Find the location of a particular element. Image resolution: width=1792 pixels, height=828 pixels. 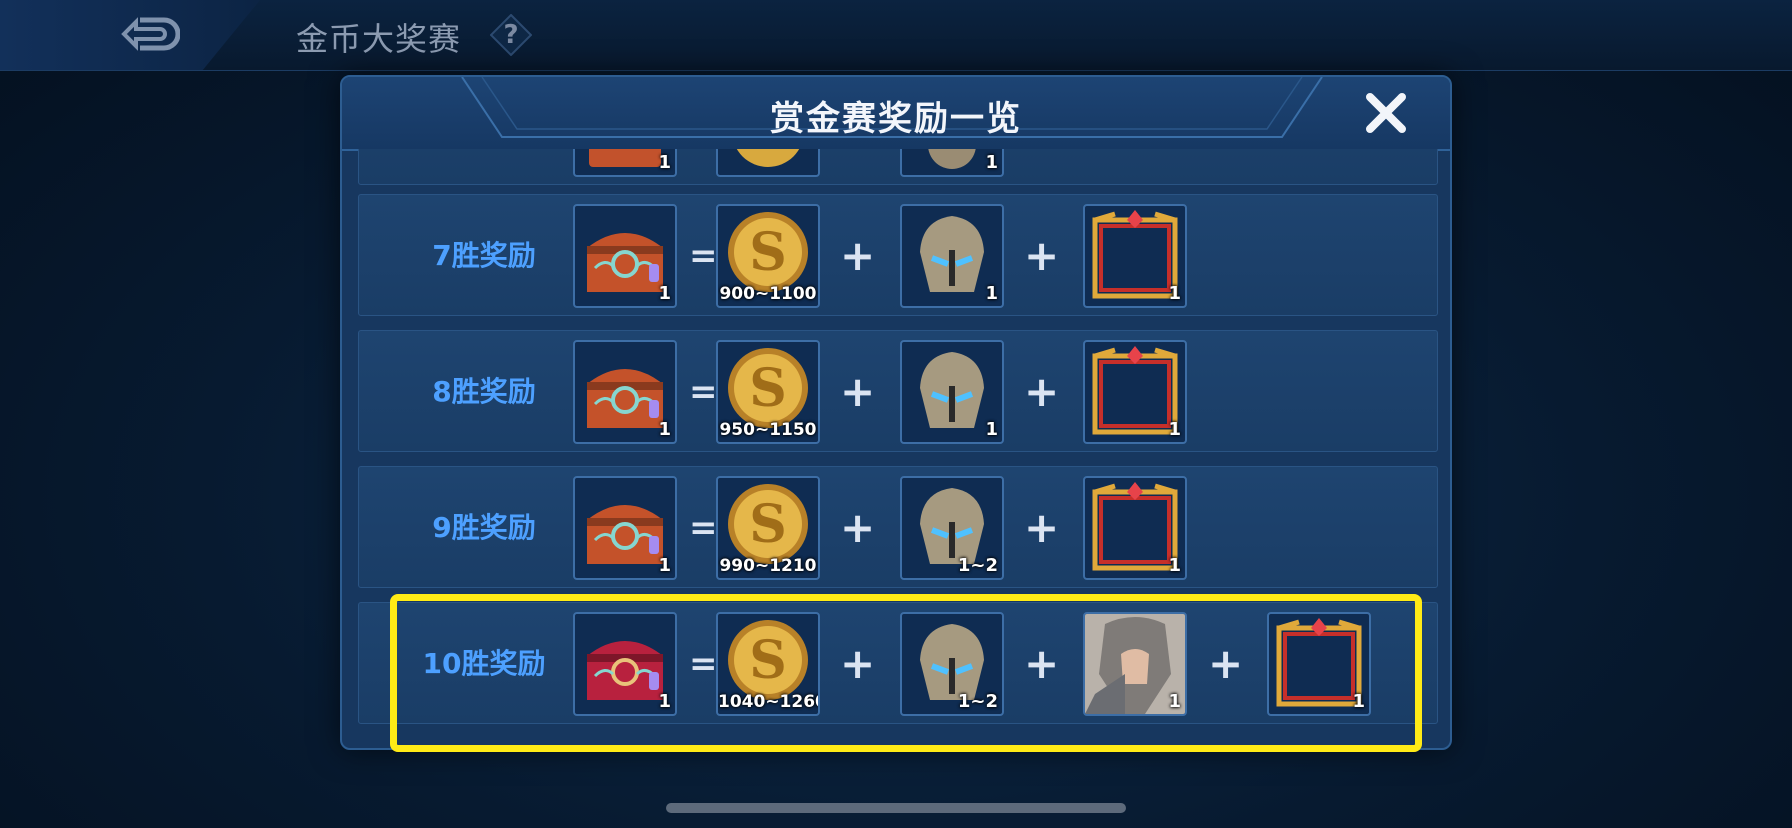

back-icon is located at coordinates (150, 34).